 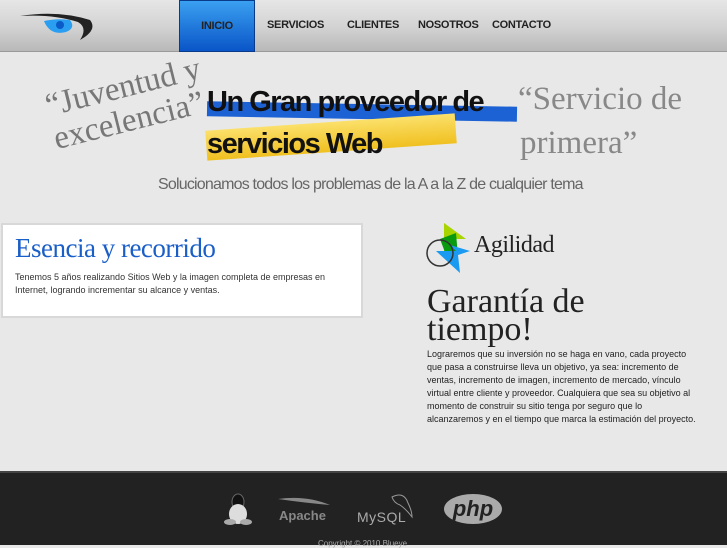 I want to click on footer: Apache MySQL php Copyright © 2010 Blueye, so click(x=363, y=509).